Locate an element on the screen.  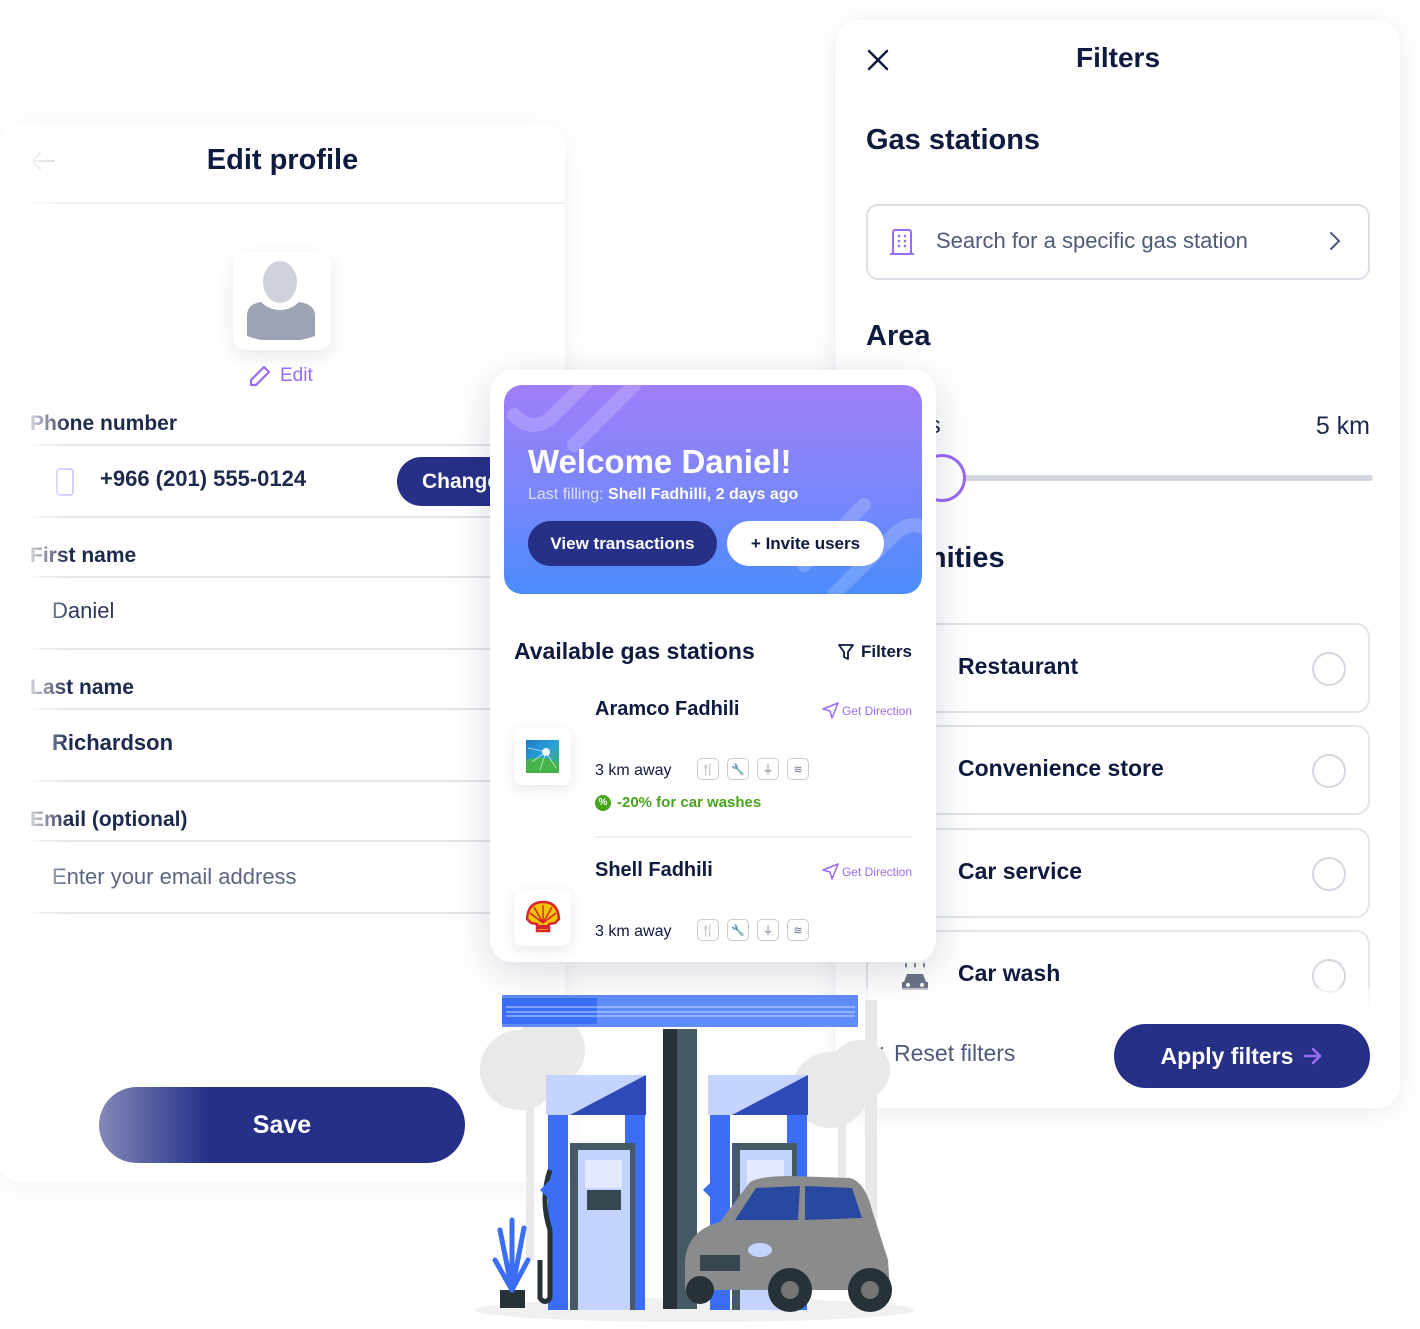
last-filling-value: Shell Fadhilli, 2 days ago is located at coordinates (703, 494).